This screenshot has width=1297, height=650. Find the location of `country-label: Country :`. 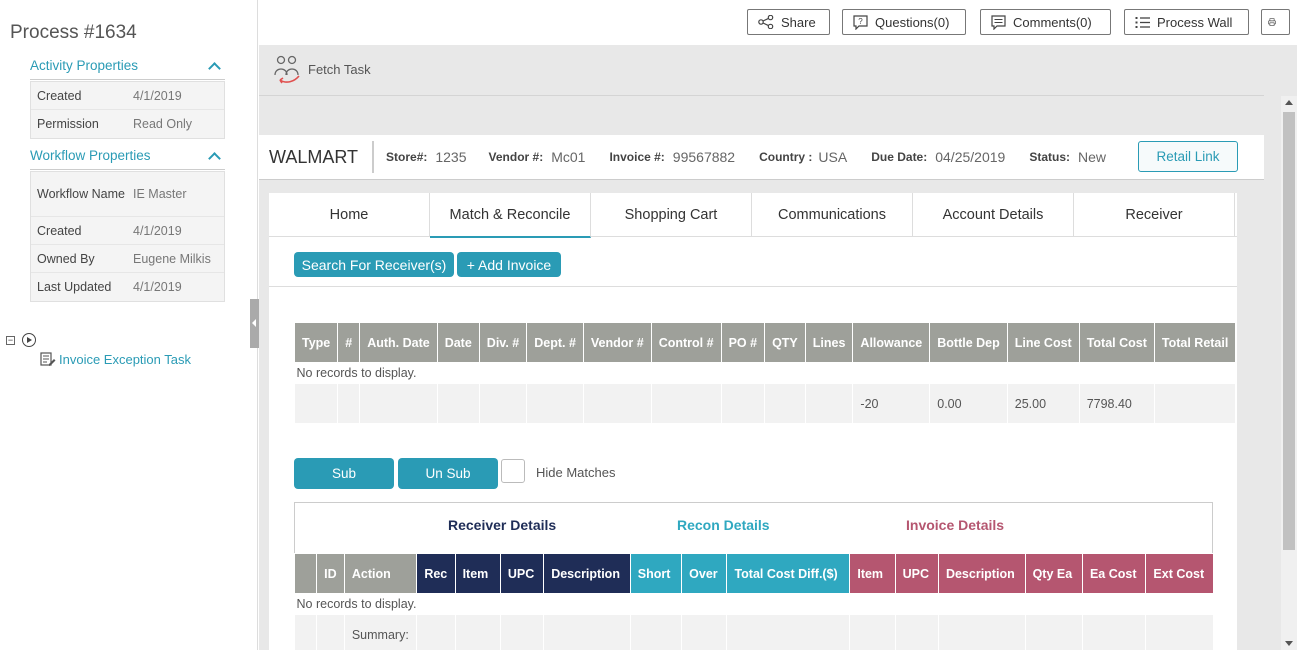

country-label: Country : is located at coordinates (786, 157).